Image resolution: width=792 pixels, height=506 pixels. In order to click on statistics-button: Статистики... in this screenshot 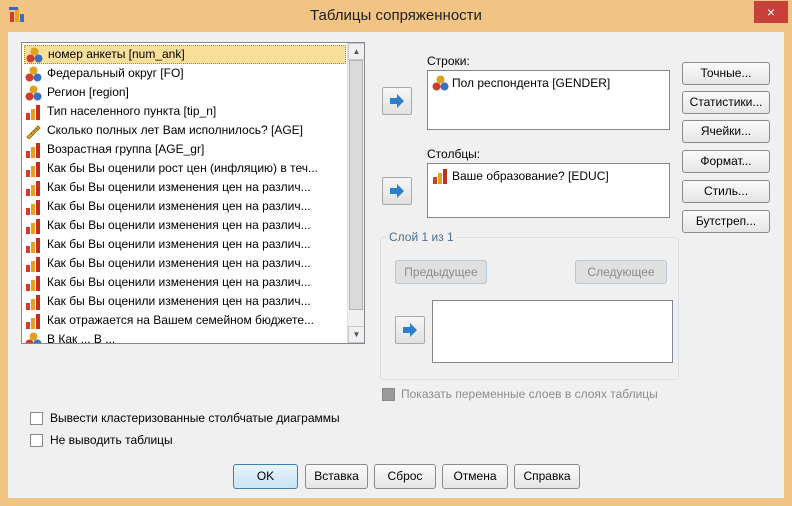, I will do `click(726, 102)`.